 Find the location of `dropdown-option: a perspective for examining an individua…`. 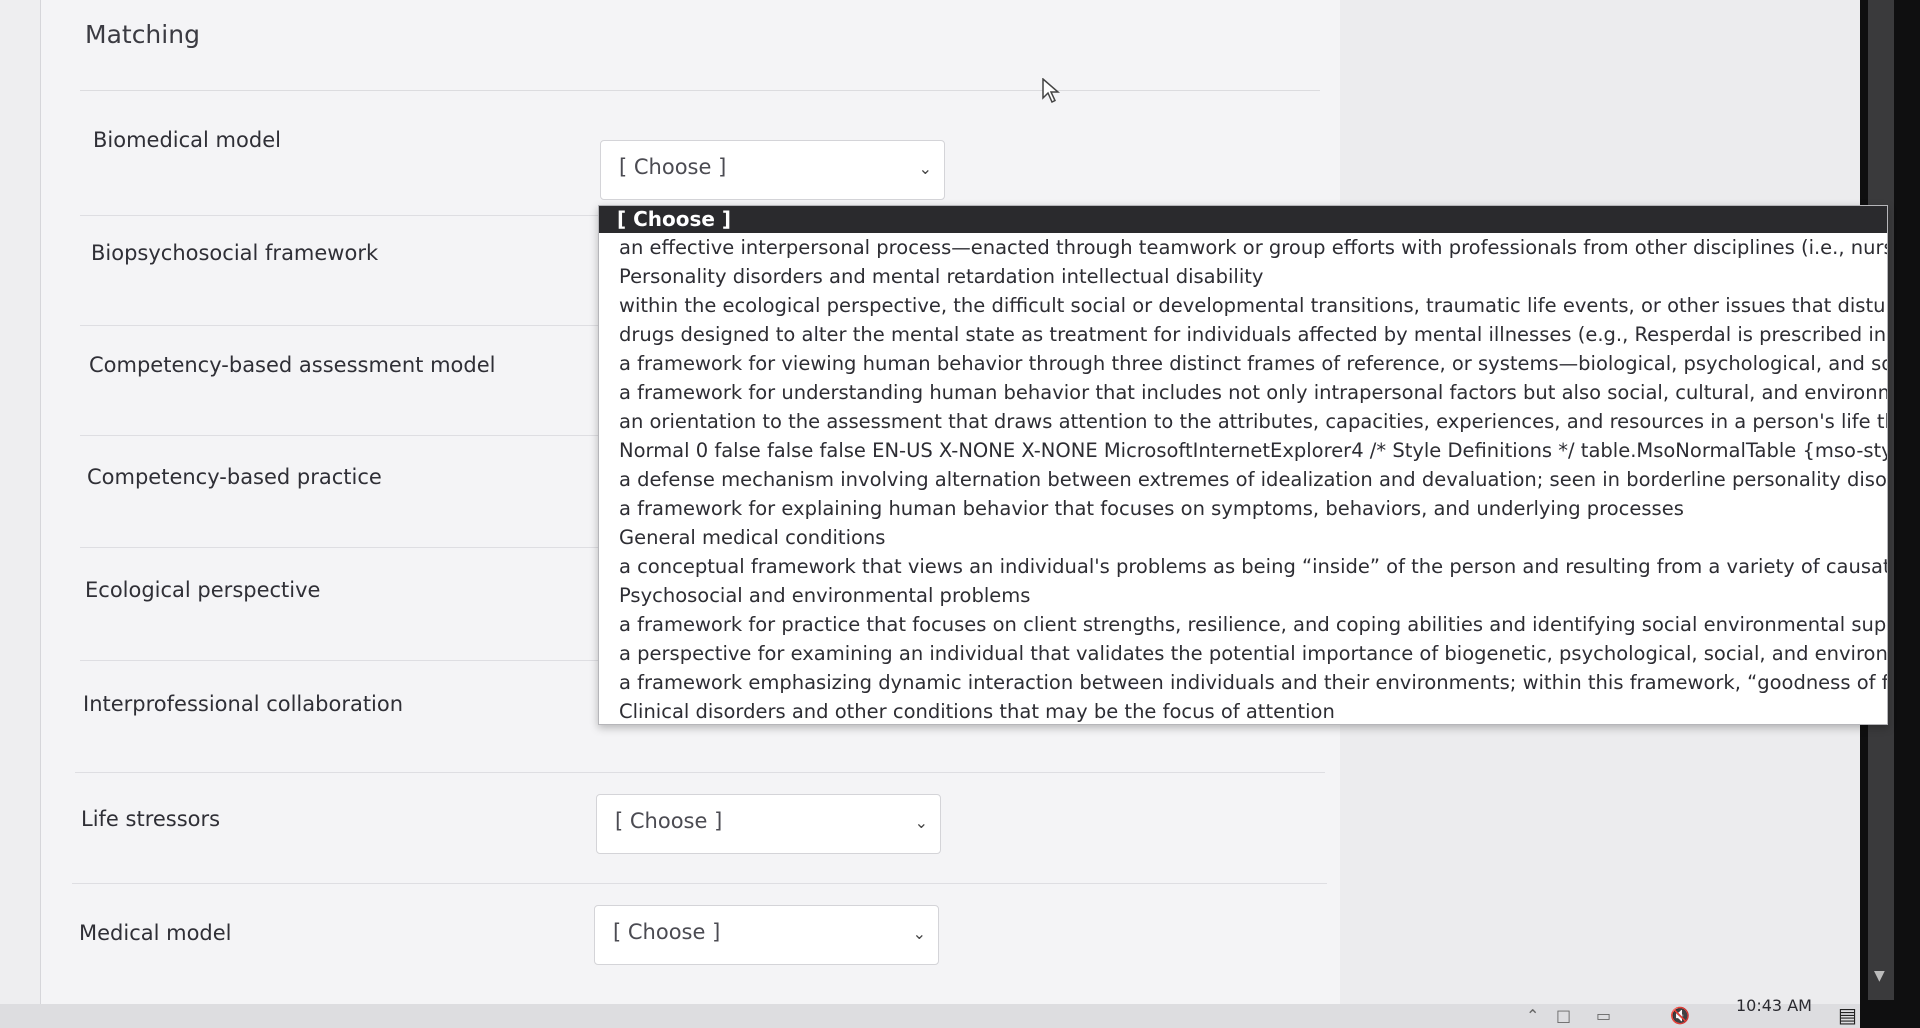

dropdown-option: a perspective for examining an individua… is located at coordinates (1243, 653).